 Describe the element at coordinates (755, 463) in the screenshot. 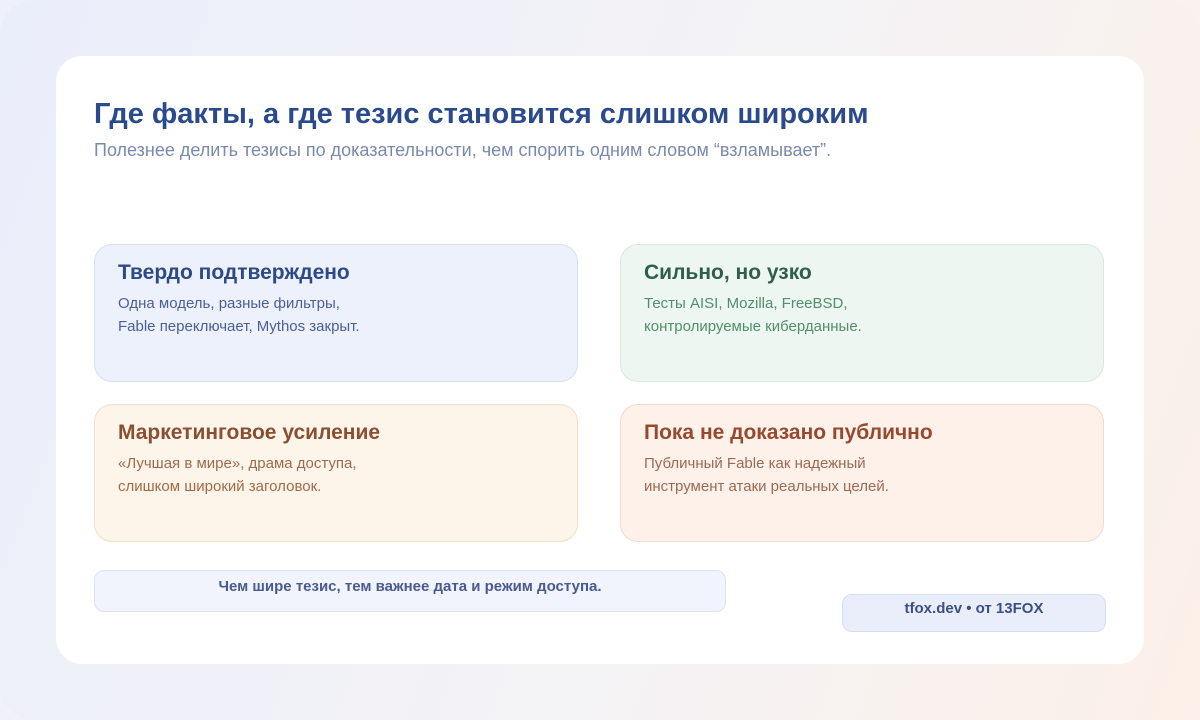

I see `card-text-line: Публичный Fable как надежный` at that location.